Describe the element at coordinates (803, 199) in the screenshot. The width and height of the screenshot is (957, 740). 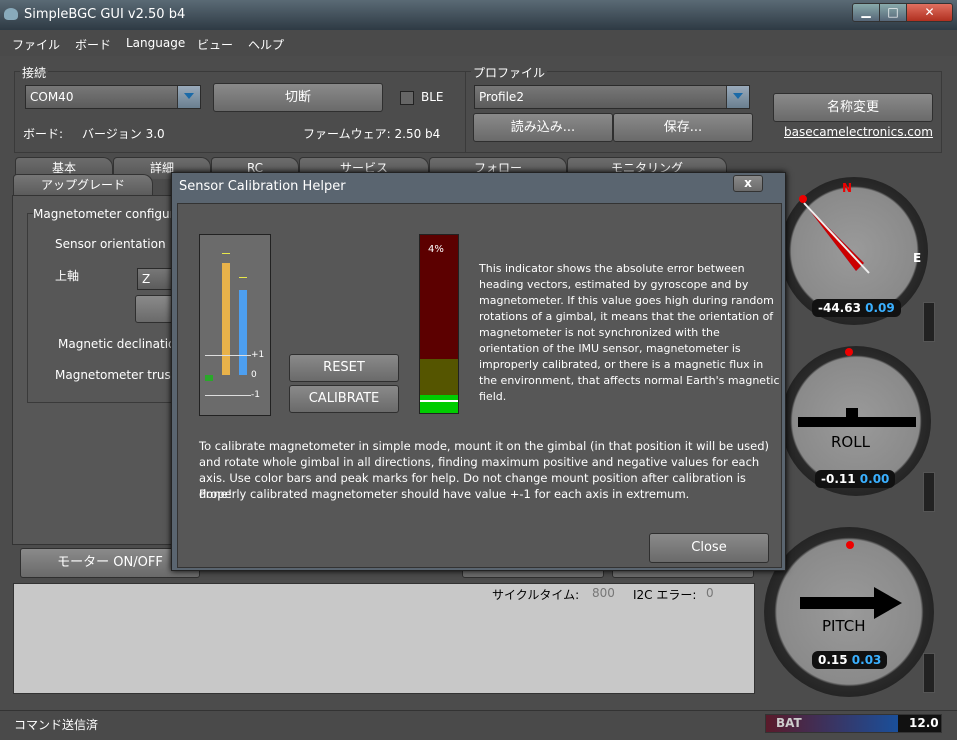
I see `heading-dot-icon` at that location.